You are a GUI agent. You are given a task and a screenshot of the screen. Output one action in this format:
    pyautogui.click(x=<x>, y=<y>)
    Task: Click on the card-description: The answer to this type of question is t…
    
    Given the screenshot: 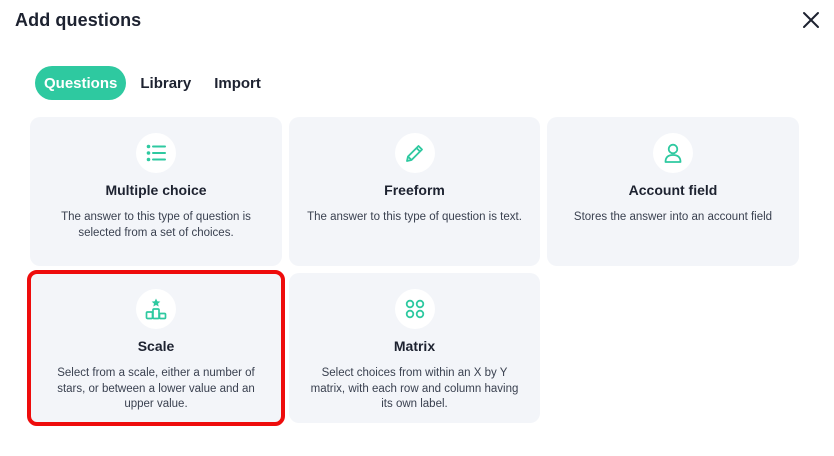 What is the action you would take?
    pyautogui.click(x=414, y=217)
    